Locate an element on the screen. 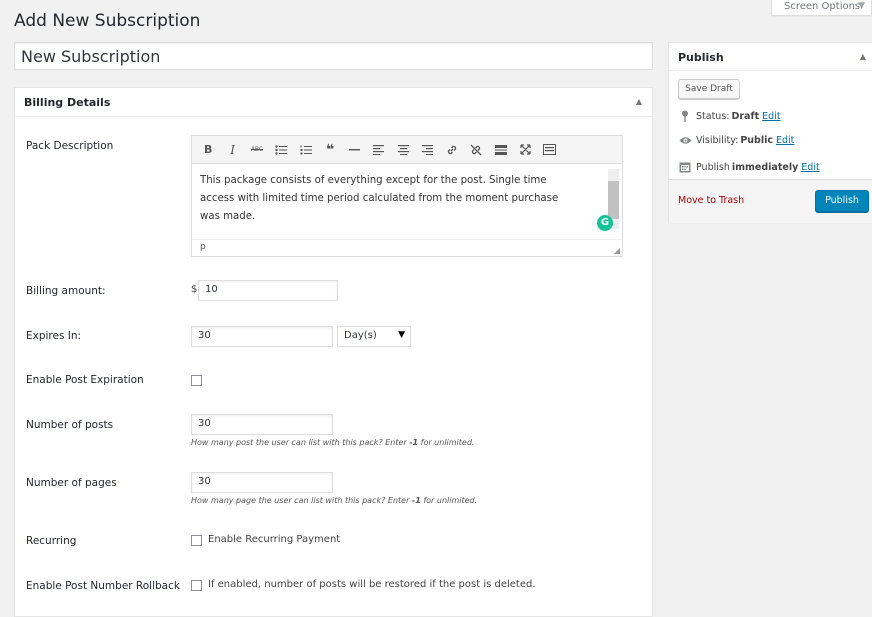 The height and width of the screenshot is (617, 872). bulleted-list-icon is located at coordinates (281, 150).